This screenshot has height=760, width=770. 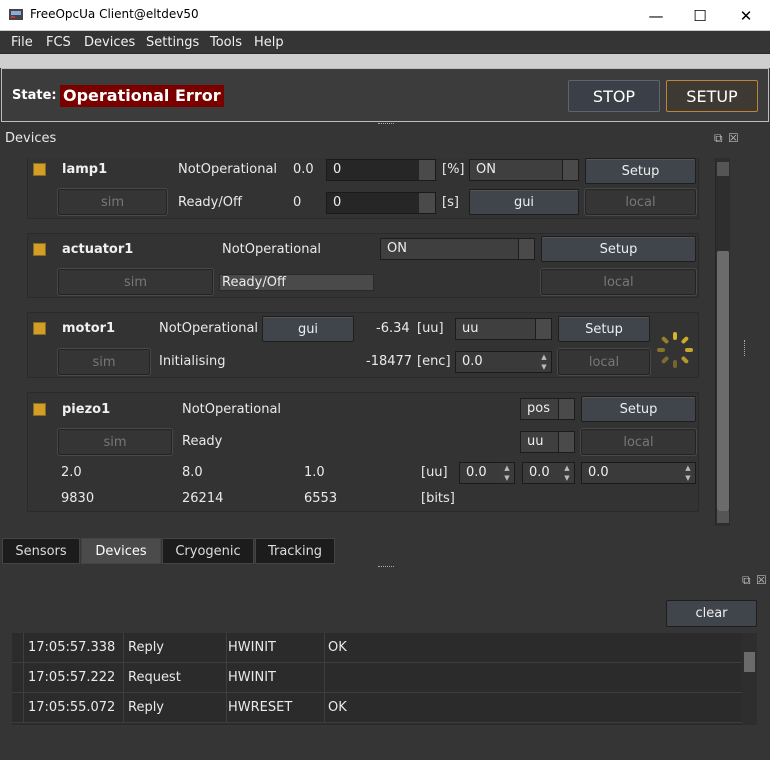 I want to click on float-icon: ⧉, so click(x=718, y=138).